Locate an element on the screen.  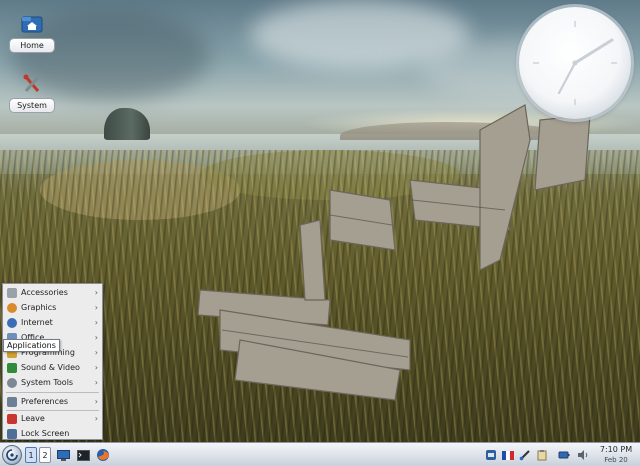
lock-screen-icon is located at coordinates (12, 433).